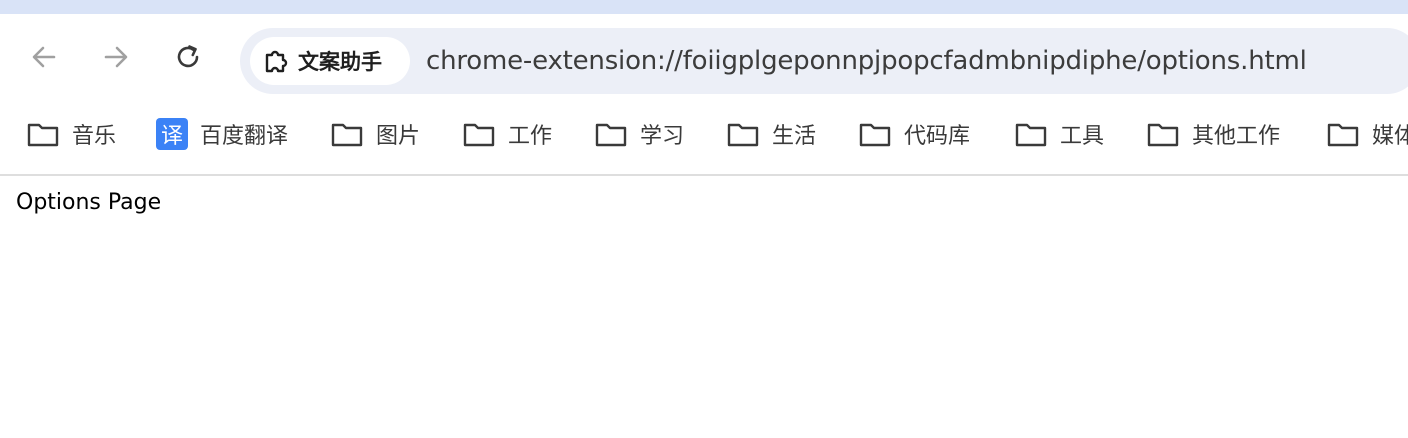 This screenshot has height=438, width=1408. I want to click on back-button, so click(44, 57).